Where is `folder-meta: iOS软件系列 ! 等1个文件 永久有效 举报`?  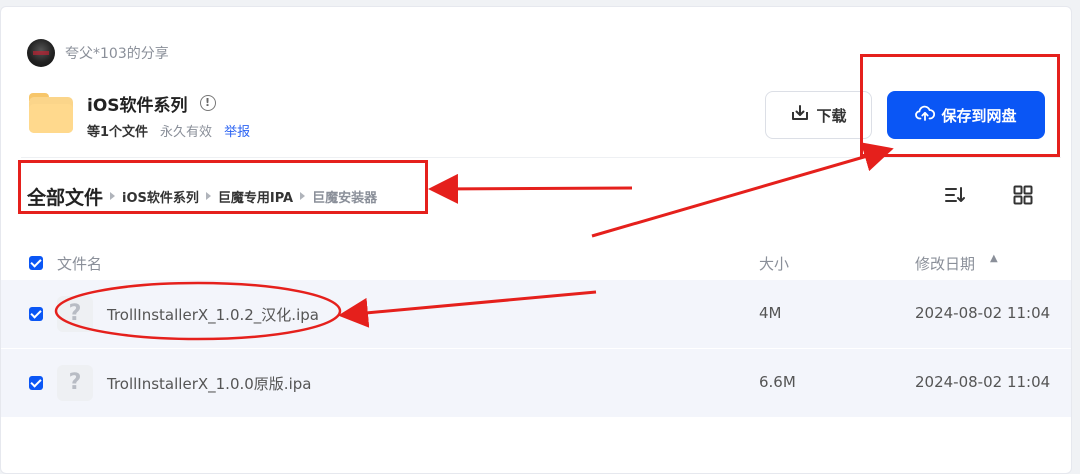
folder-meta: iOS软件系列 ! 等1个文件 永久有效 举报 is located at coordinates (168, 115).